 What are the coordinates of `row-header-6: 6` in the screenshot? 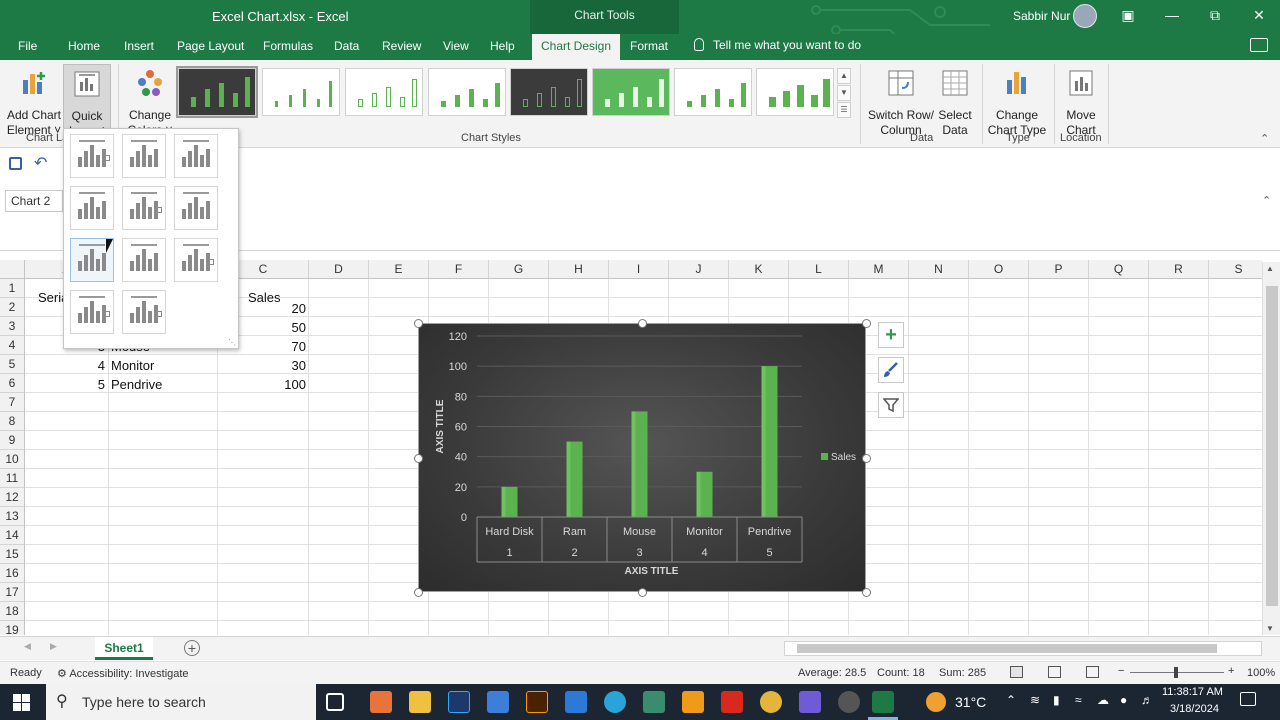 It's located at (12, 383).